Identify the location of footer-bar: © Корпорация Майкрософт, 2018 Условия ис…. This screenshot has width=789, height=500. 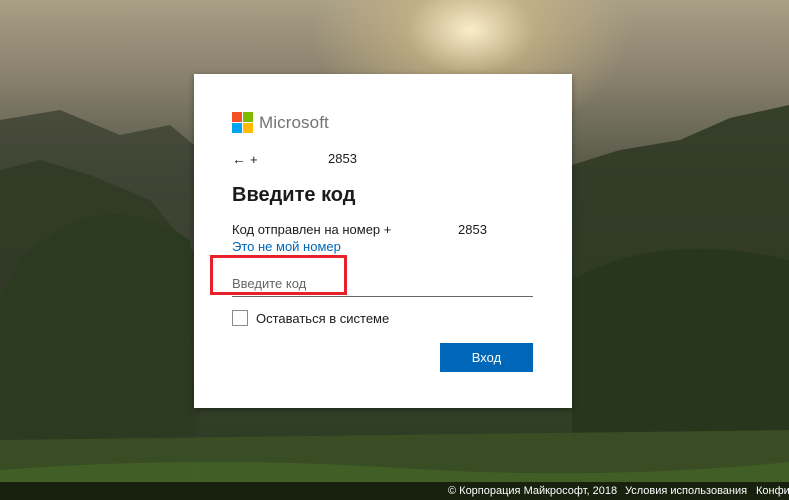
(394, 491).